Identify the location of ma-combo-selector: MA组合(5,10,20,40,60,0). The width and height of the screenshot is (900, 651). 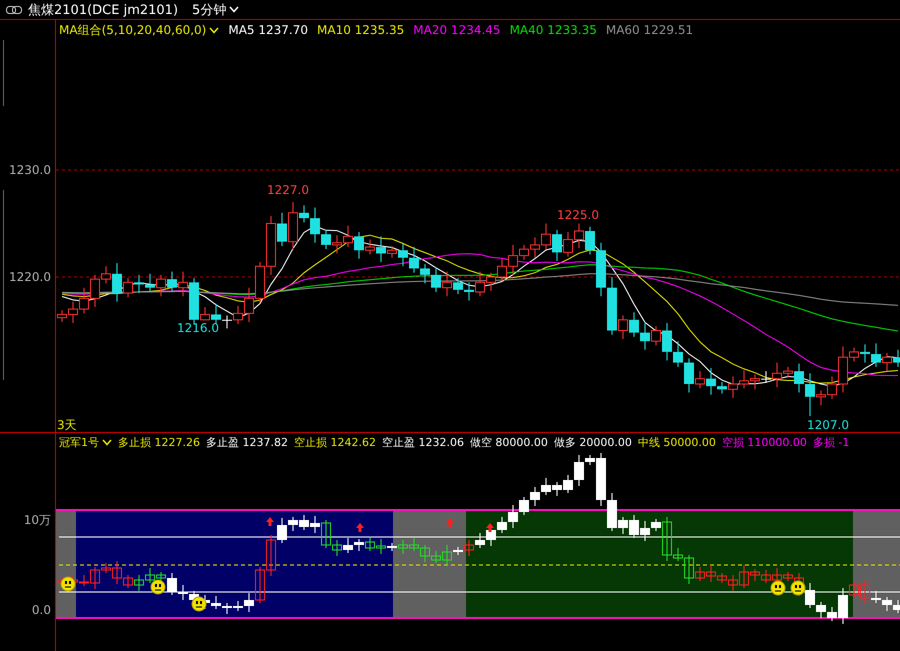
(132, 30).